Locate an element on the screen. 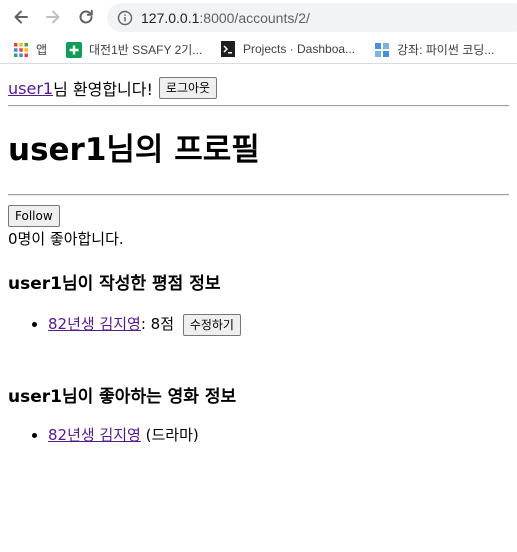 This screenshot has height=552, width=517. bookmark-apps: 앱 is located at coordinates (30, 49).